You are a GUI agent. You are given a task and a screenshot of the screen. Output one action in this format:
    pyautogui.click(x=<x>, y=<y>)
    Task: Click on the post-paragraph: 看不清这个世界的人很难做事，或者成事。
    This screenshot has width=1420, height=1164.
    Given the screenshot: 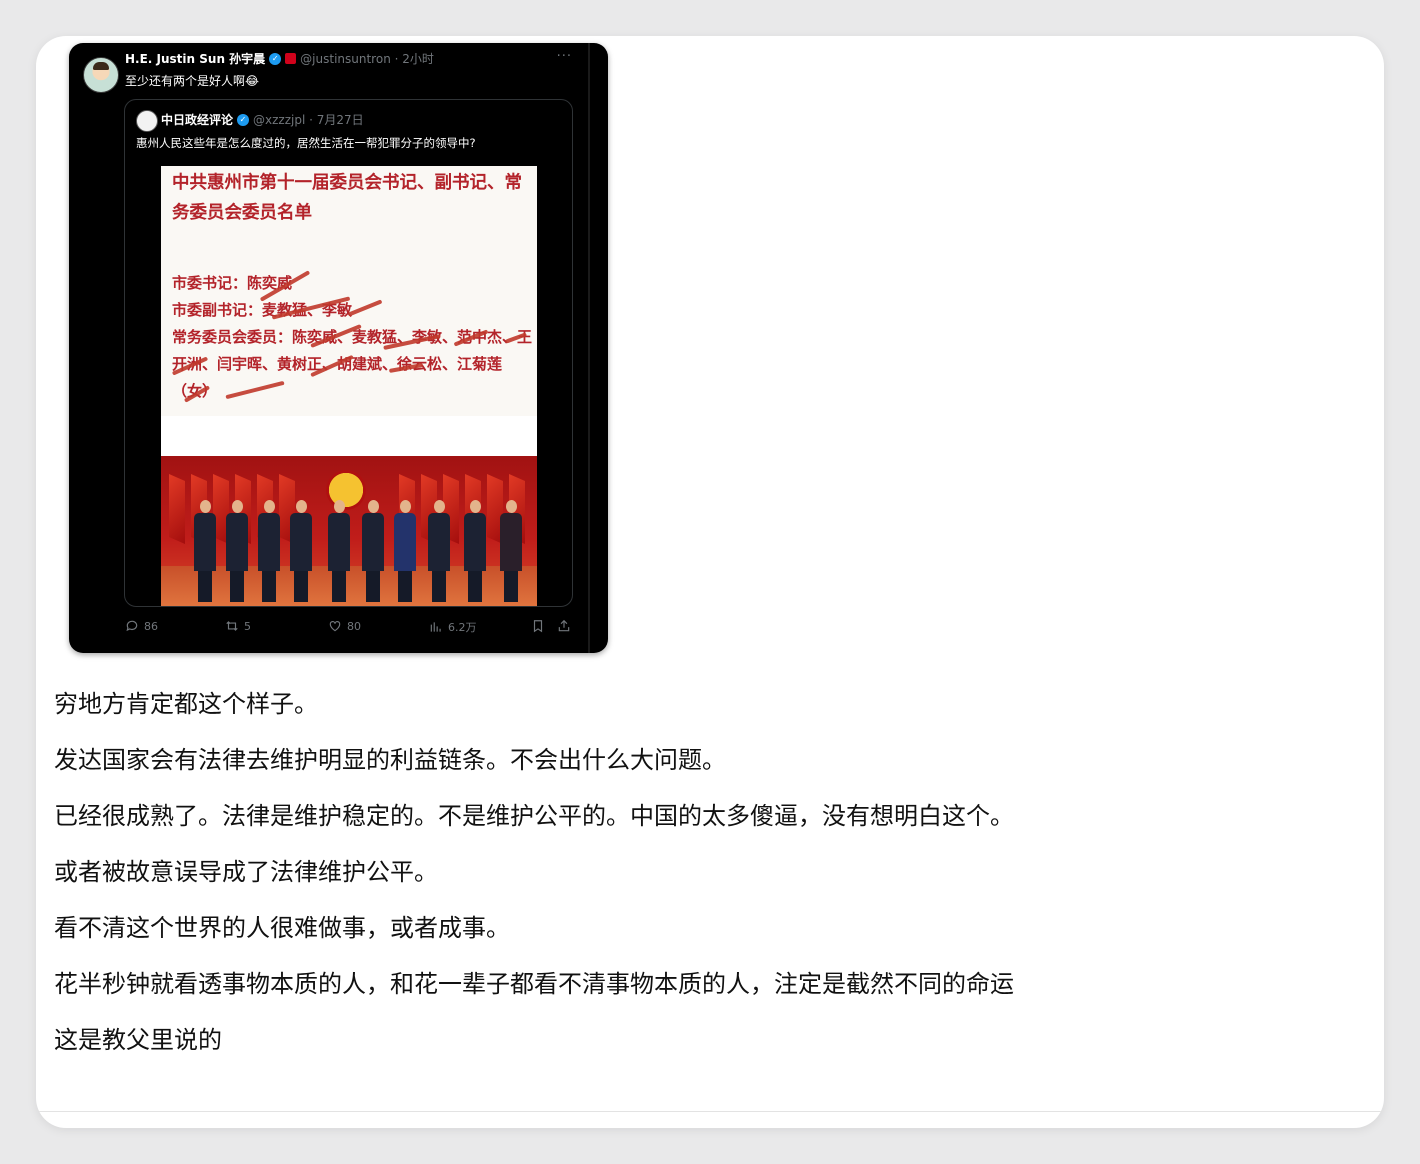 What is the action you would take?
    pyautogui.click(x=282, y=928)
    